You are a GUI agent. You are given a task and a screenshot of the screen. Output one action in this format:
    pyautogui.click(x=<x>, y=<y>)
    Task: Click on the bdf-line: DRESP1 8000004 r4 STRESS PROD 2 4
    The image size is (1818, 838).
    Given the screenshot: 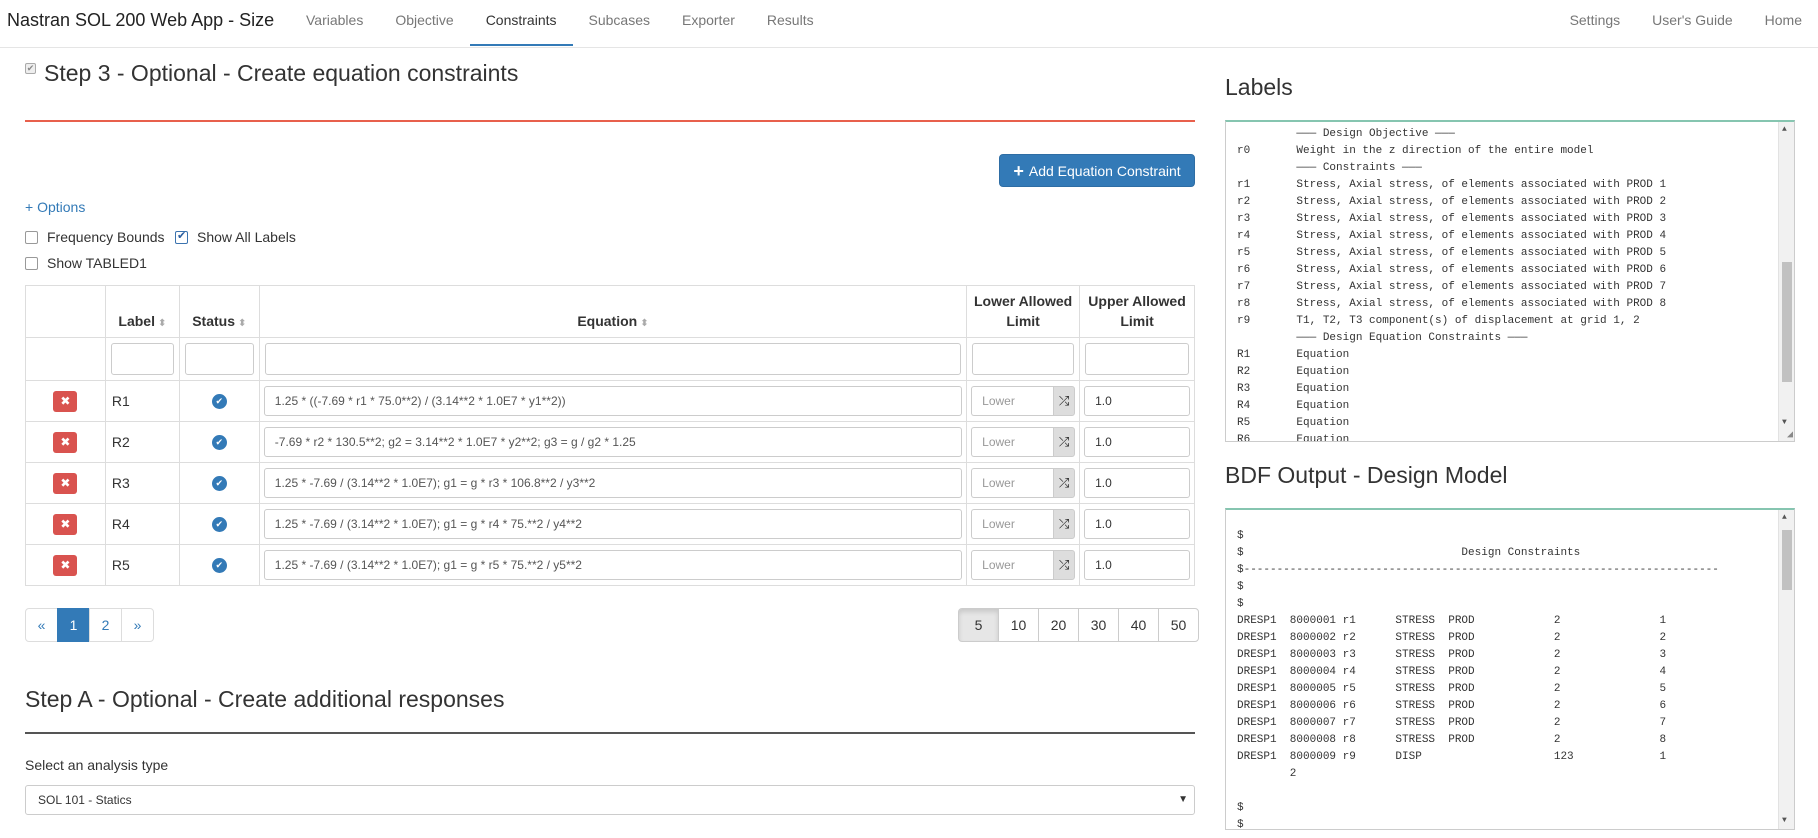 What is the action you would take?
    pyautogui.click(x=1452, y=672)
    